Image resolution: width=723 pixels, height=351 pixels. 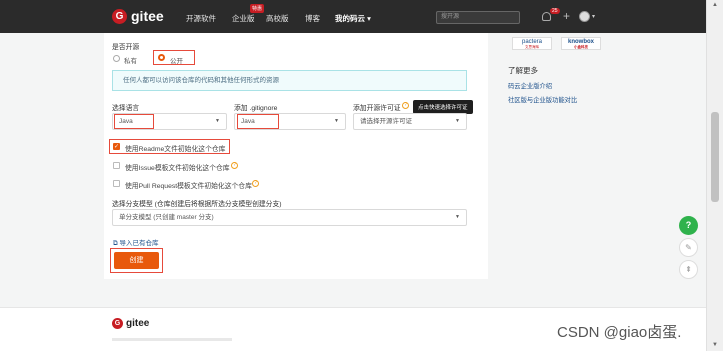 What do you see at coordinates (243, 18) in the screenshot?
I see `nav-enterprise: 企业版` at bounding box center [243, 18].